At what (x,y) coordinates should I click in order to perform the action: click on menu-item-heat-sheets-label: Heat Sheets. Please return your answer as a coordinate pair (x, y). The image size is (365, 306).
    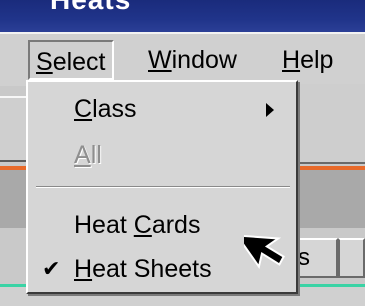
    Looking at the image, I should click on (143, 269).